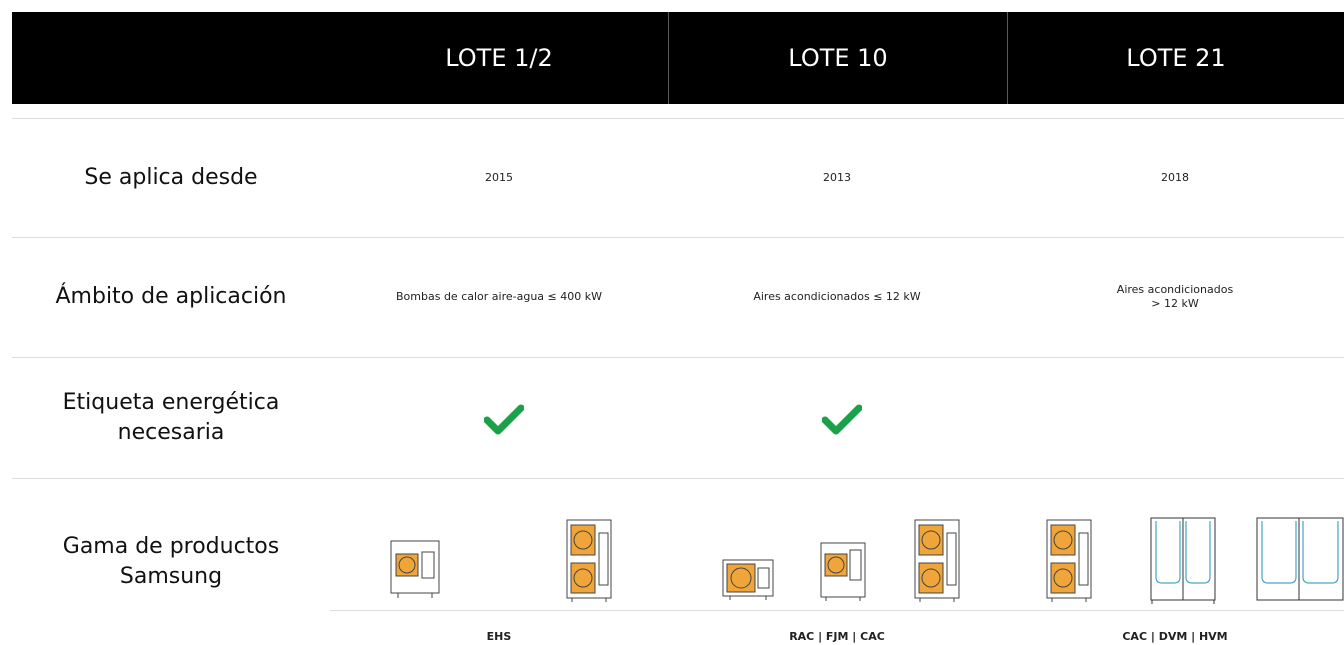 Image resolution: width=1344 pixels, height=645 pixels. Describe the element at coordinates (171, 177) in the screenshot. I see `row-label-applies-since: Se aplica desde` at that location.